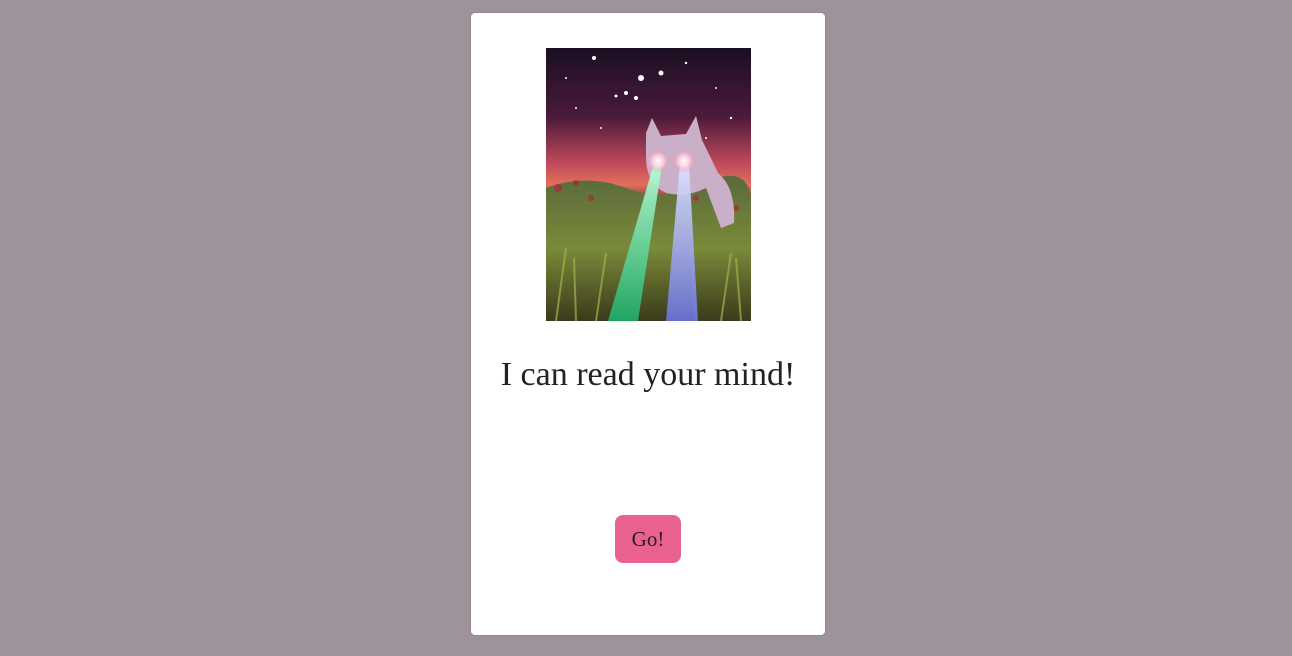 The image size is (1292, 656). Describe the element at coordinates (648, 374) in the screenshot. I see `page-title: I can read your mind!` at that location.